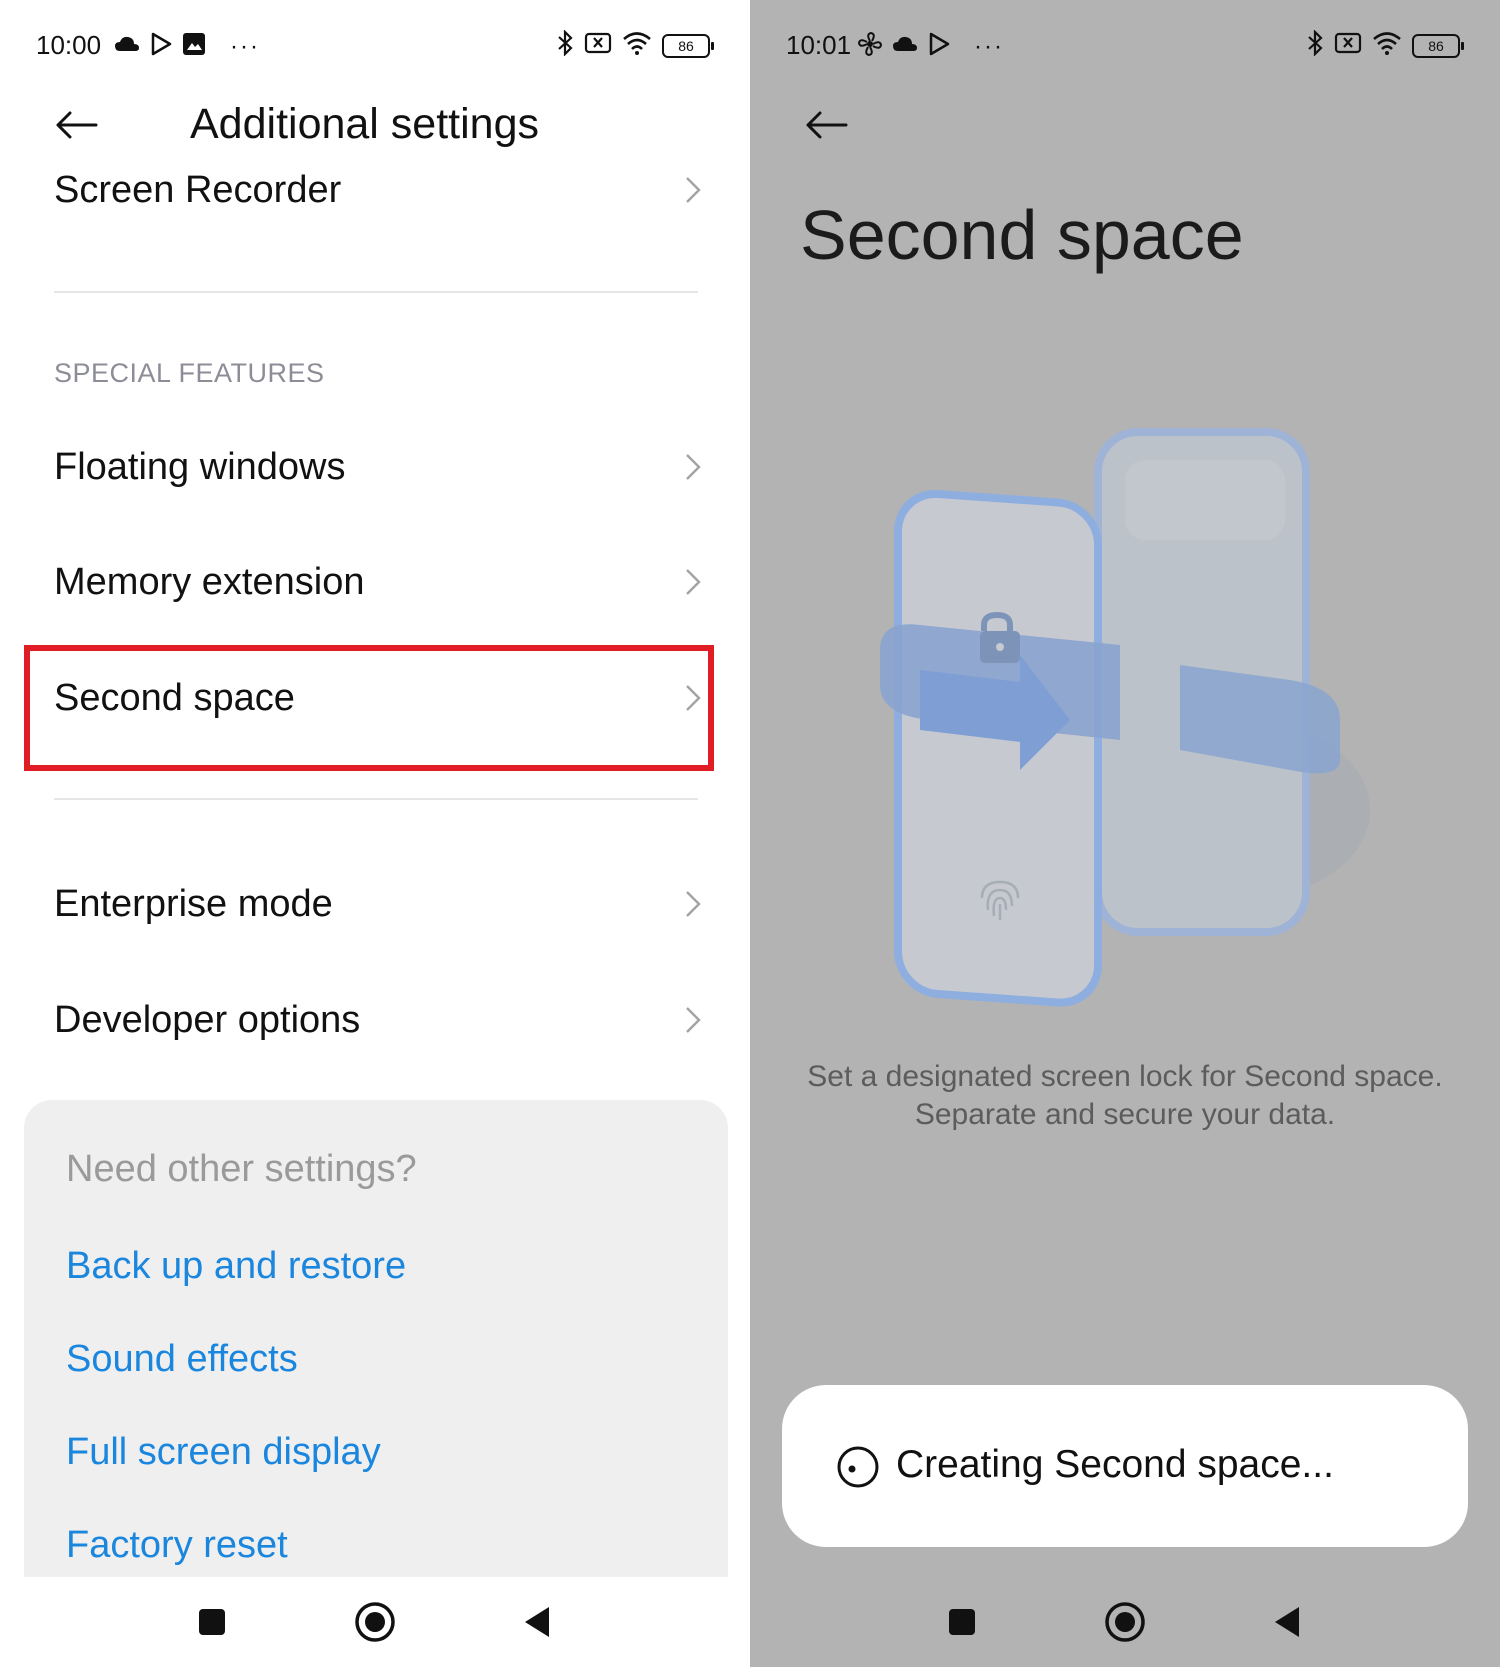 Image resolution: width=1500 pixels, height=1667 pixels. What do you see at coordinates (182, 1359) in the screenshot?
I see `link-sound-effects: Sound effects` at bounding box center [182, 1359].